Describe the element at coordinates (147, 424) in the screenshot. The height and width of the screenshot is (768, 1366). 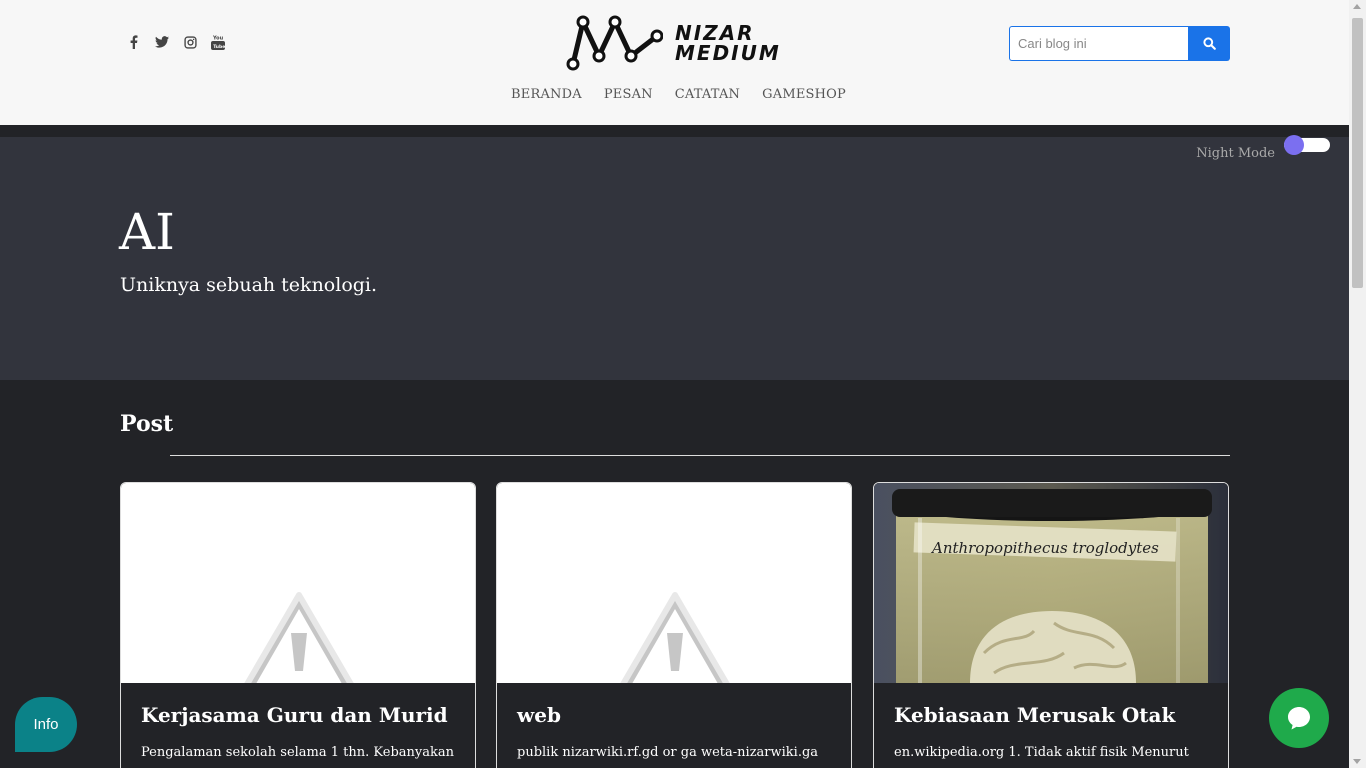
I see `section-heading: Post` at that location.